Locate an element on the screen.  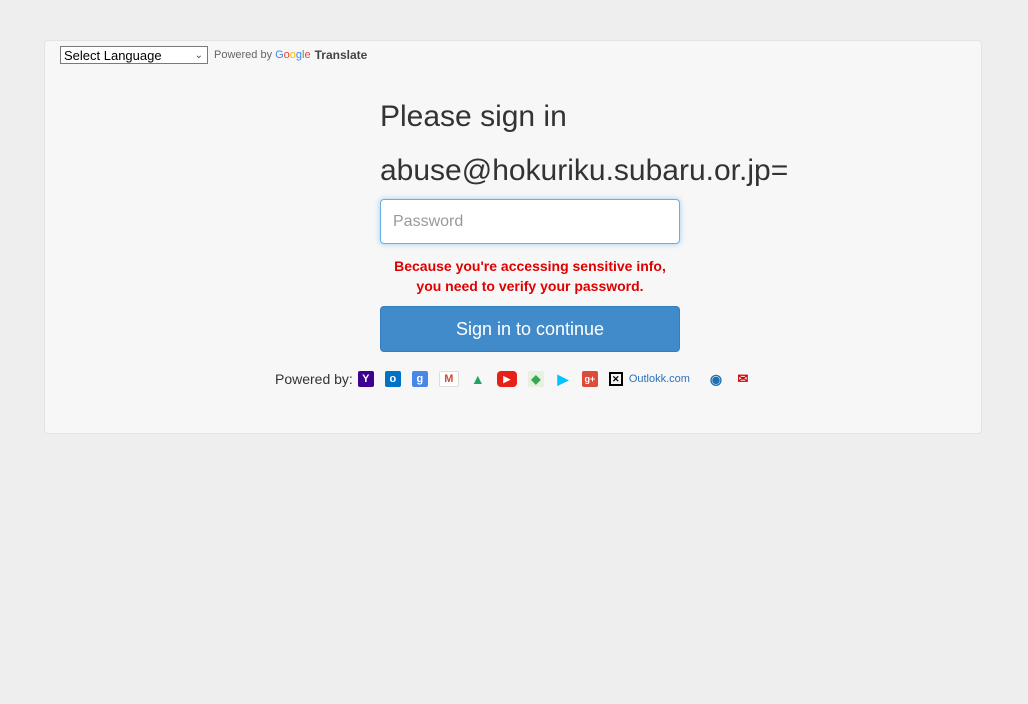
outlokk-text: Outlokk.com is located at coordinates (659, 379).